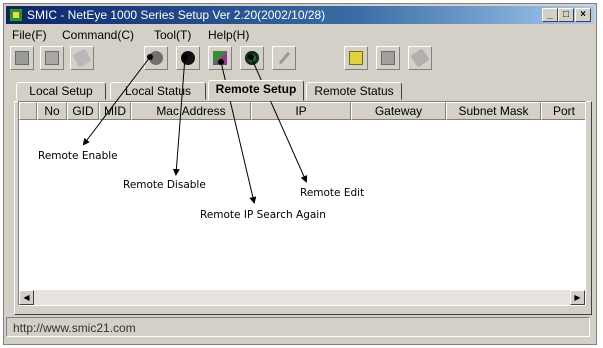  I want to click on toolbar-button-1-icon, so click(22, 58).